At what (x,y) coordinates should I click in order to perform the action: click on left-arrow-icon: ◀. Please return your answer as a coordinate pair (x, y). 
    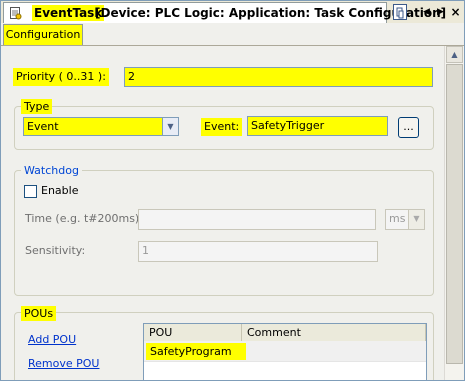
    Looking at the image, I should click on (426, 12).